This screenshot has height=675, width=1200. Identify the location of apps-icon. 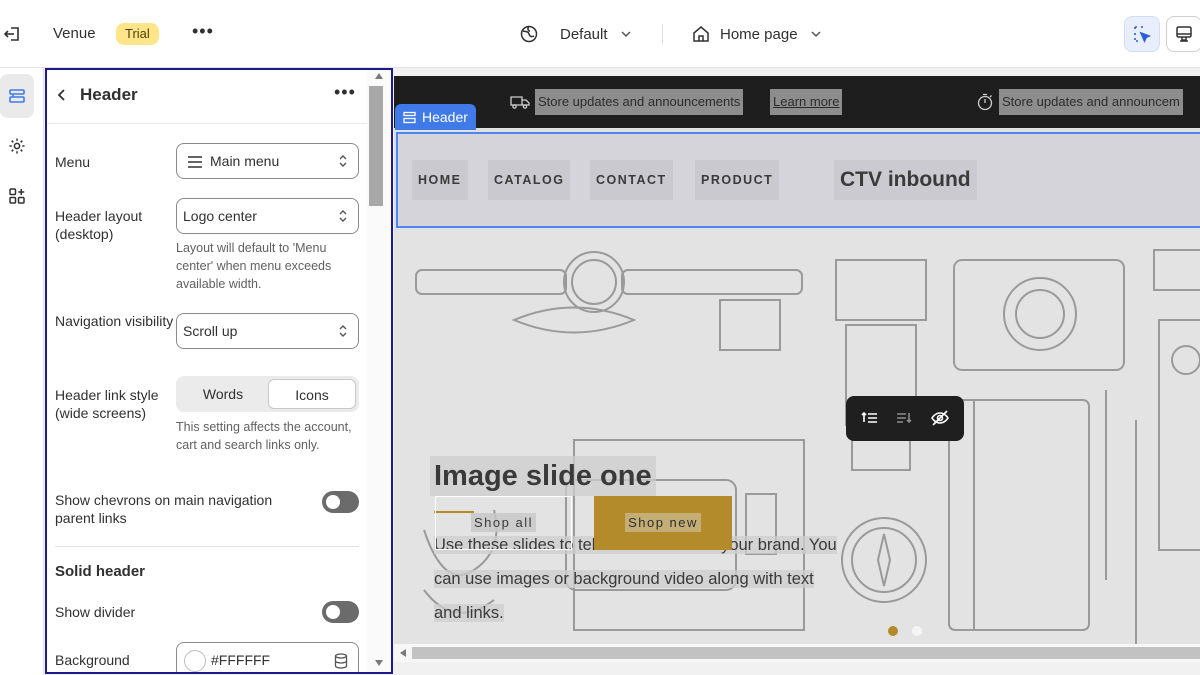
(17, 196).